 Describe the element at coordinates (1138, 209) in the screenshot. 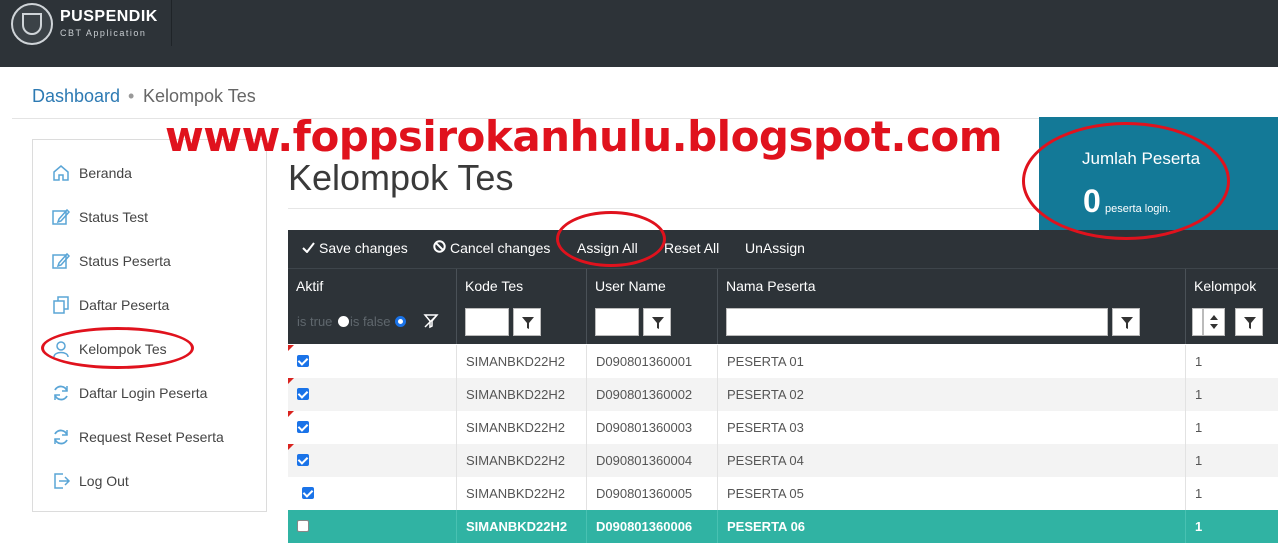

I see `stat-unit: peserta login.` at that location.